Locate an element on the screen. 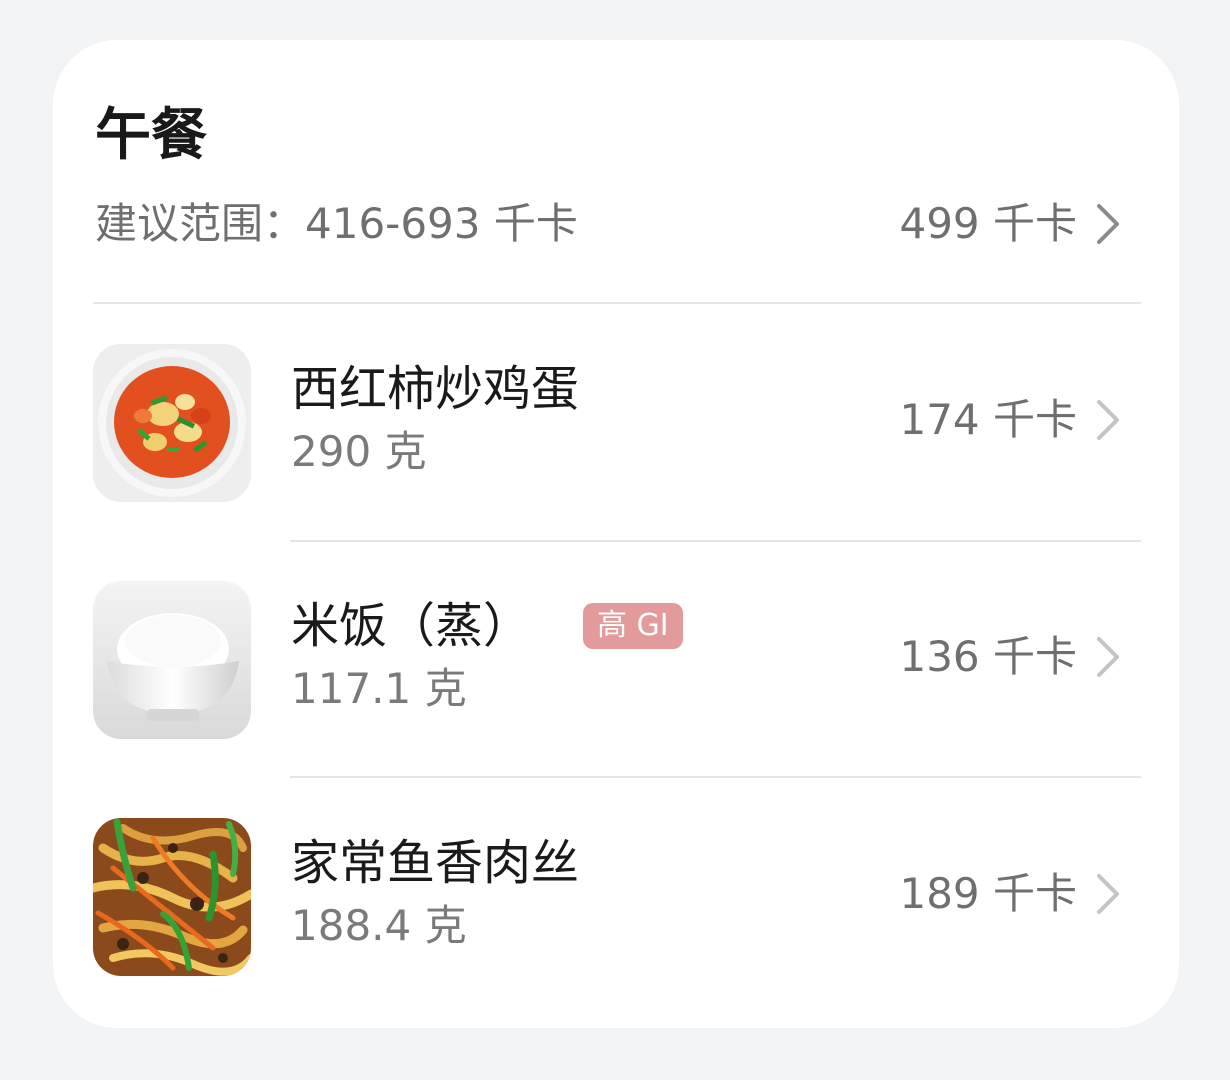  food-kcal-group: 136 千卡 is located at coordinates (1011, 657).